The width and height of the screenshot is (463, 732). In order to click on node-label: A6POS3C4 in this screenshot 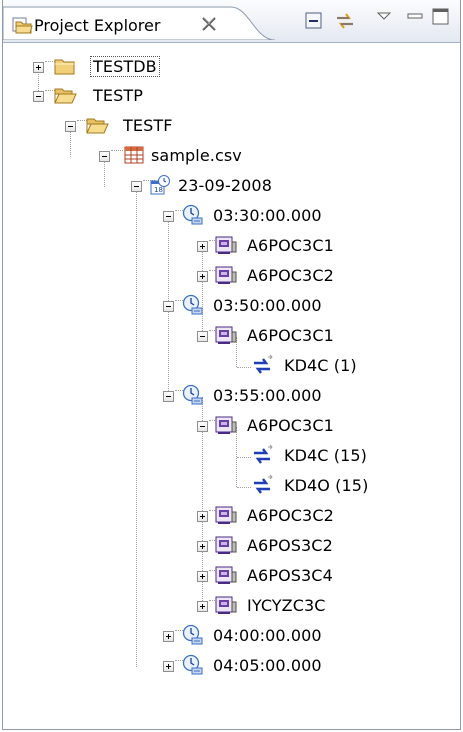, I will do `click(290, 575)`.